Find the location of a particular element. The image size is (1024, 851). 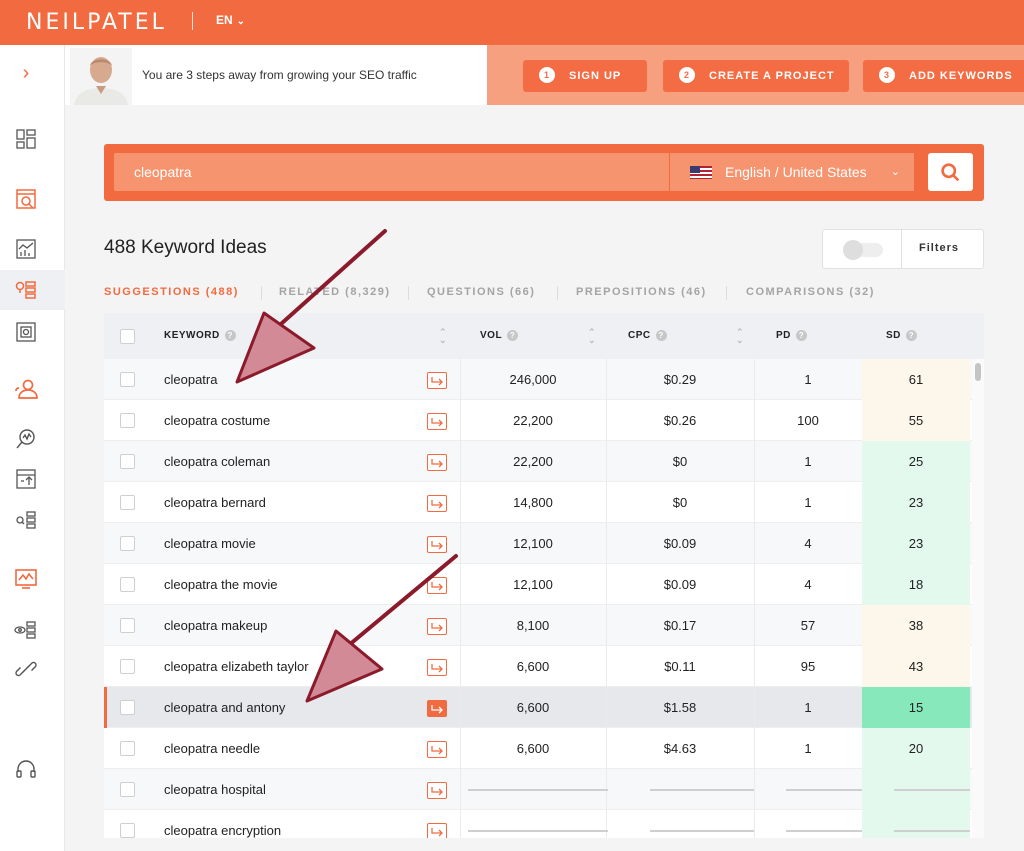

pd-cell: 100 is located at coordinates (808, 420).